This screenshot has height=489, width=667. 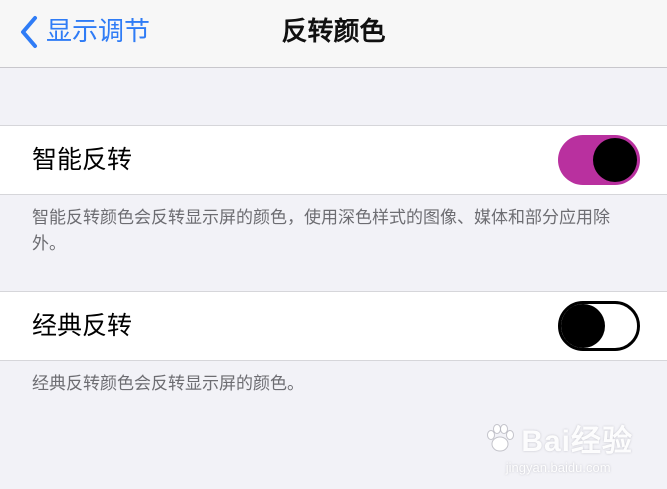 I want to click on page-title: 反转颜色, so click(x=333, y=32).